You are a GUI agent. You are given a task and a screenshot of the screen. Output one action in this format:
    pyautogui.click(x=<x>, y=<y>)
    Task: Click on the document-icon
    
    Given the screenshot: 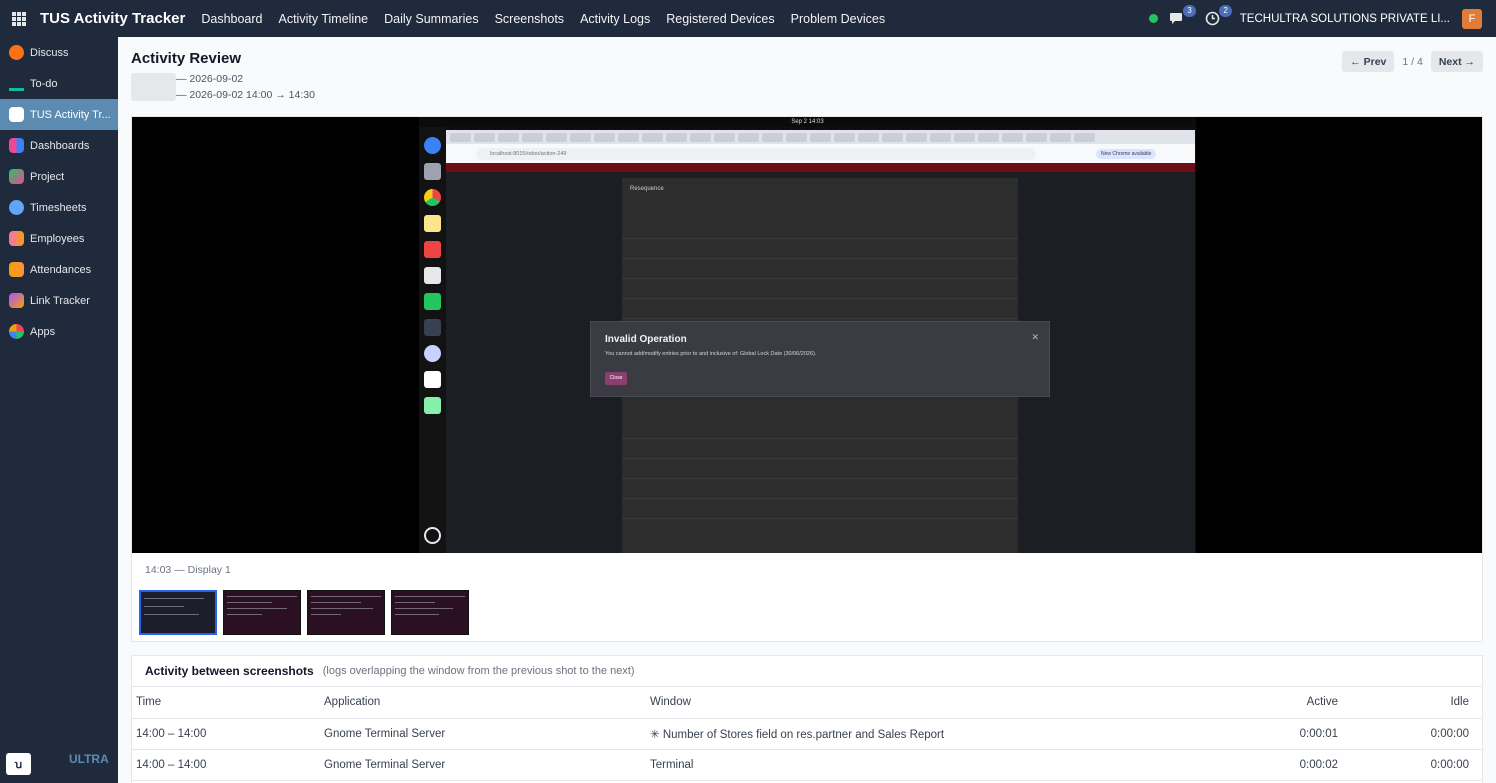 What is the action you would take?
    pyautogui.click(x=432, y=275)
    